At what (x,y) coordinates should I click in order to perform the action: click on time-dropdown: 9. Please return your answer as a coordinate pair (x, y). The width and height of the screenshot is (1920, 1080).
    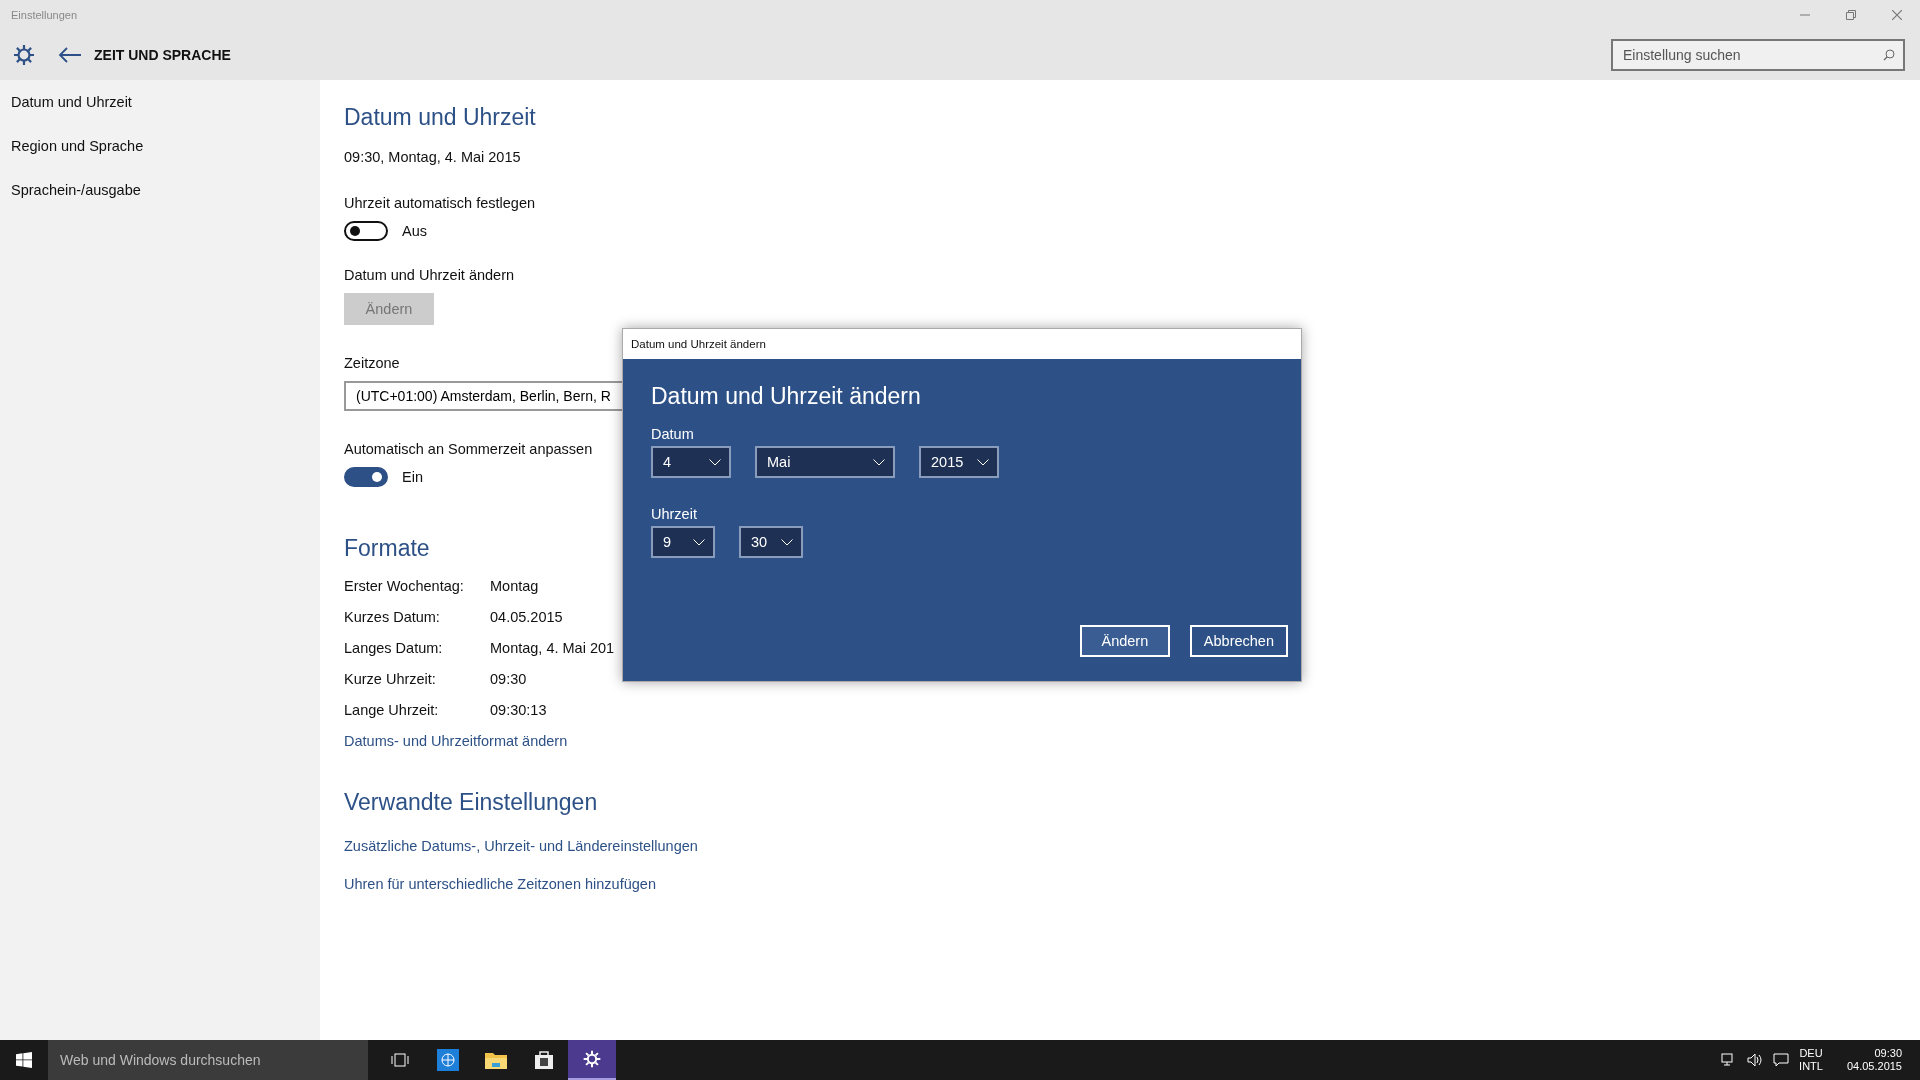
    Looking at the image, I should click on (683, 542).